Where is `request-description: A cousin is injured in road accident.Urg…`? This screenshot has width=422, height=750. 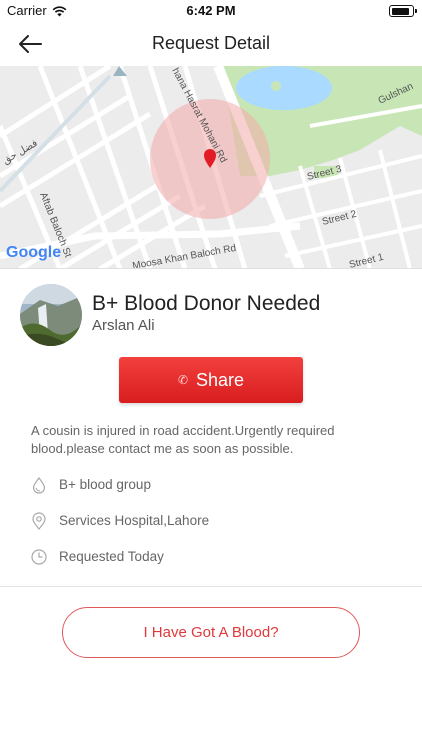 request-description: A cousin is injured in road accident.Urg… is located at coordinates (183, 439).